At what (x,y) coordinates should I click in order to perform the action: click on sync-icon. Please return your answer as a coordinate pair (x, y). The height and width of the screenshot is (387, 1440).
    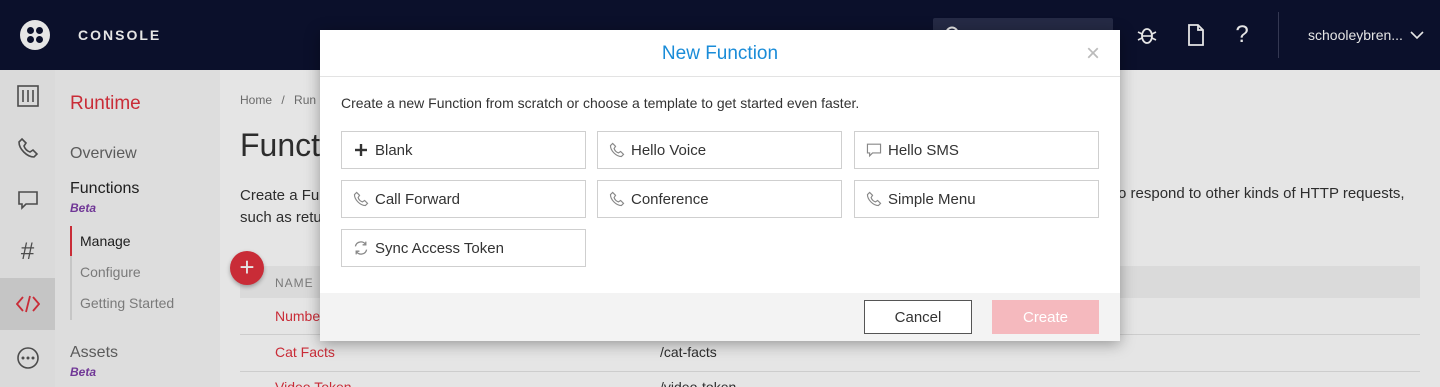
    Looking at the image, I should click on (361, 248).